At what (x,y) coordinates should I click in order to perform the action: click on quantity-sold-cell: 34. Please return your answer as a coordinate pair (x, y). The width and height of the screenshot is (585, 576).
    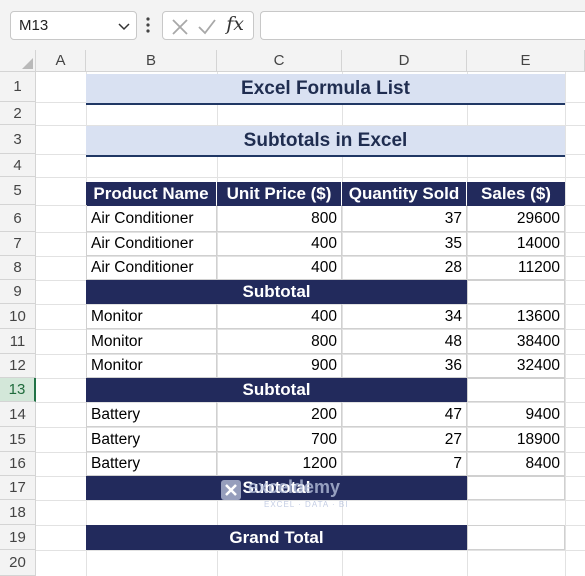
    Looking at the image, I should click on (404, 316).